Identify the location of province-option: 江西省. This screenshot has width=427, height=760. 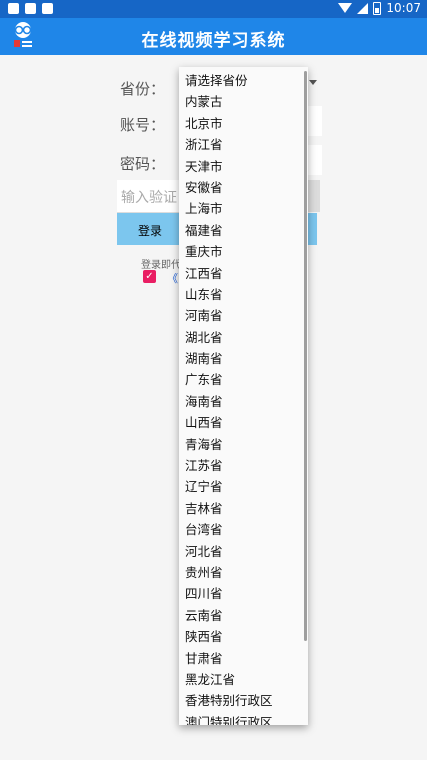
(243, 273).